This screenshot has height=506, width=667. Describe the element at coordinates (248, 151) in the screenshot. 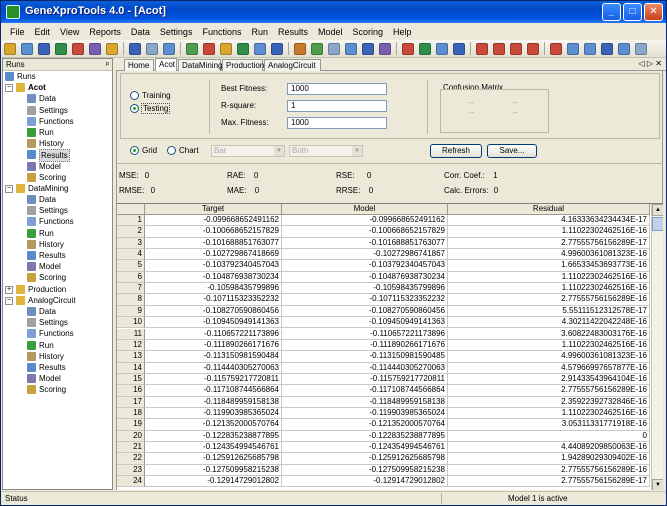

I see `chart-type-select: Bar ▼` at that location.